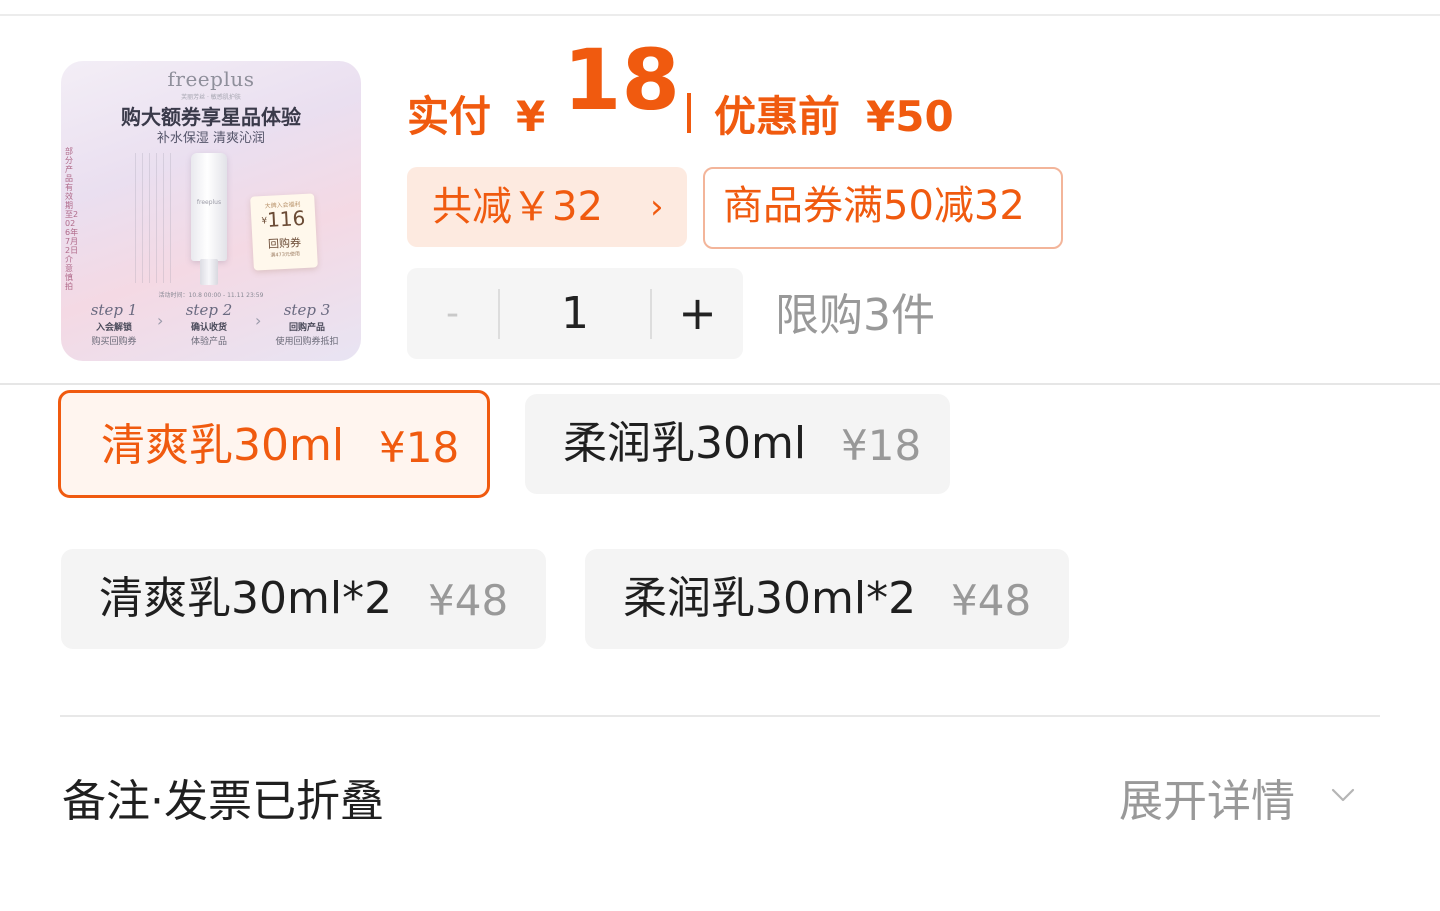 The image size is (1440, 911). What do you see at coordinates (211, 117) in the screenshot?
I see `poster-headline: 购大额券享星品体验` at bounding box center [211, 117].